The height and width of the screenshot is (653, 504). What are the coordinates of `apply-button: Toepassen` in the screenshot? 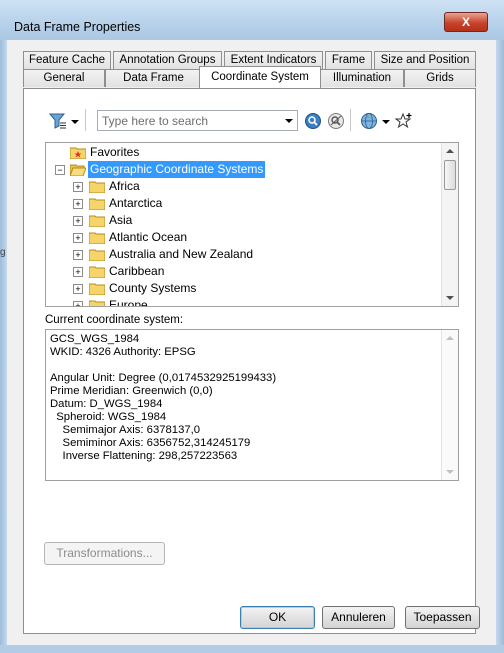 It's located at (442, 617).